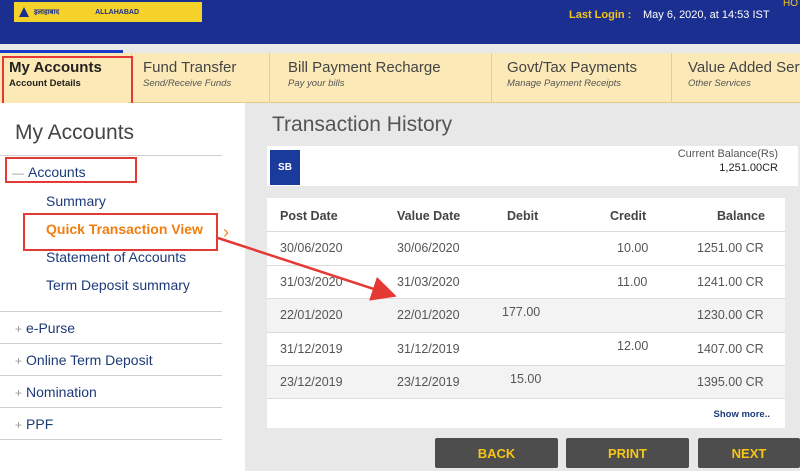  I want to click on tab-fund-transfer: Fund Transfer Send/Receive Funds, so click(200, 78).